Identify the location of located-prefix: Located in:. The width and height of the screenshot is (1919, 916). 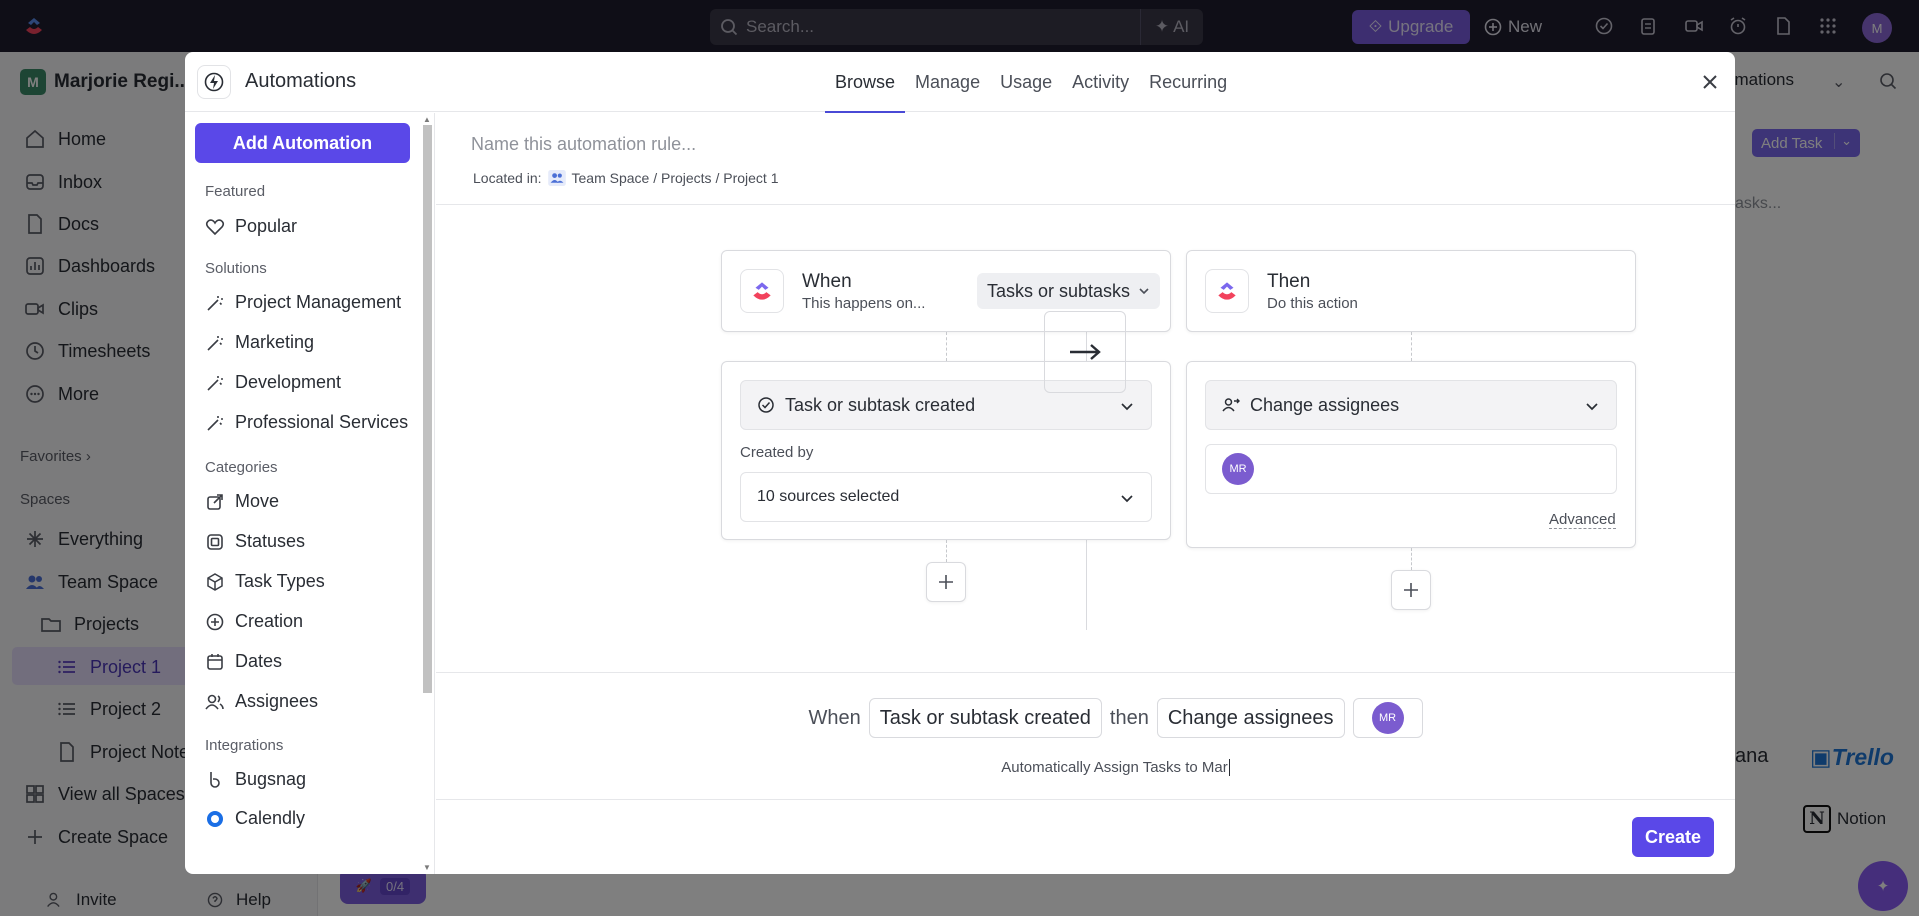
(507, 178).